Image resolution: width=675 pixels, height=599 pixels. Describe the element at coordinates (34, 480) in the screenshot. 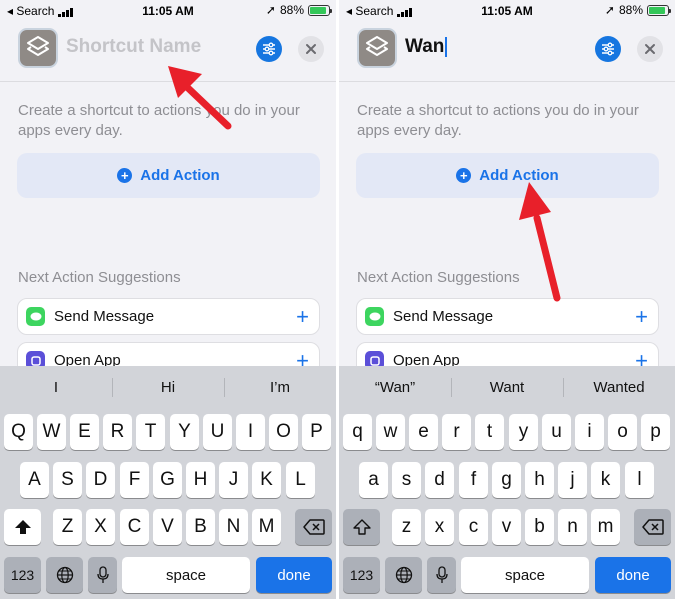

I see `key-a: A` at that location.